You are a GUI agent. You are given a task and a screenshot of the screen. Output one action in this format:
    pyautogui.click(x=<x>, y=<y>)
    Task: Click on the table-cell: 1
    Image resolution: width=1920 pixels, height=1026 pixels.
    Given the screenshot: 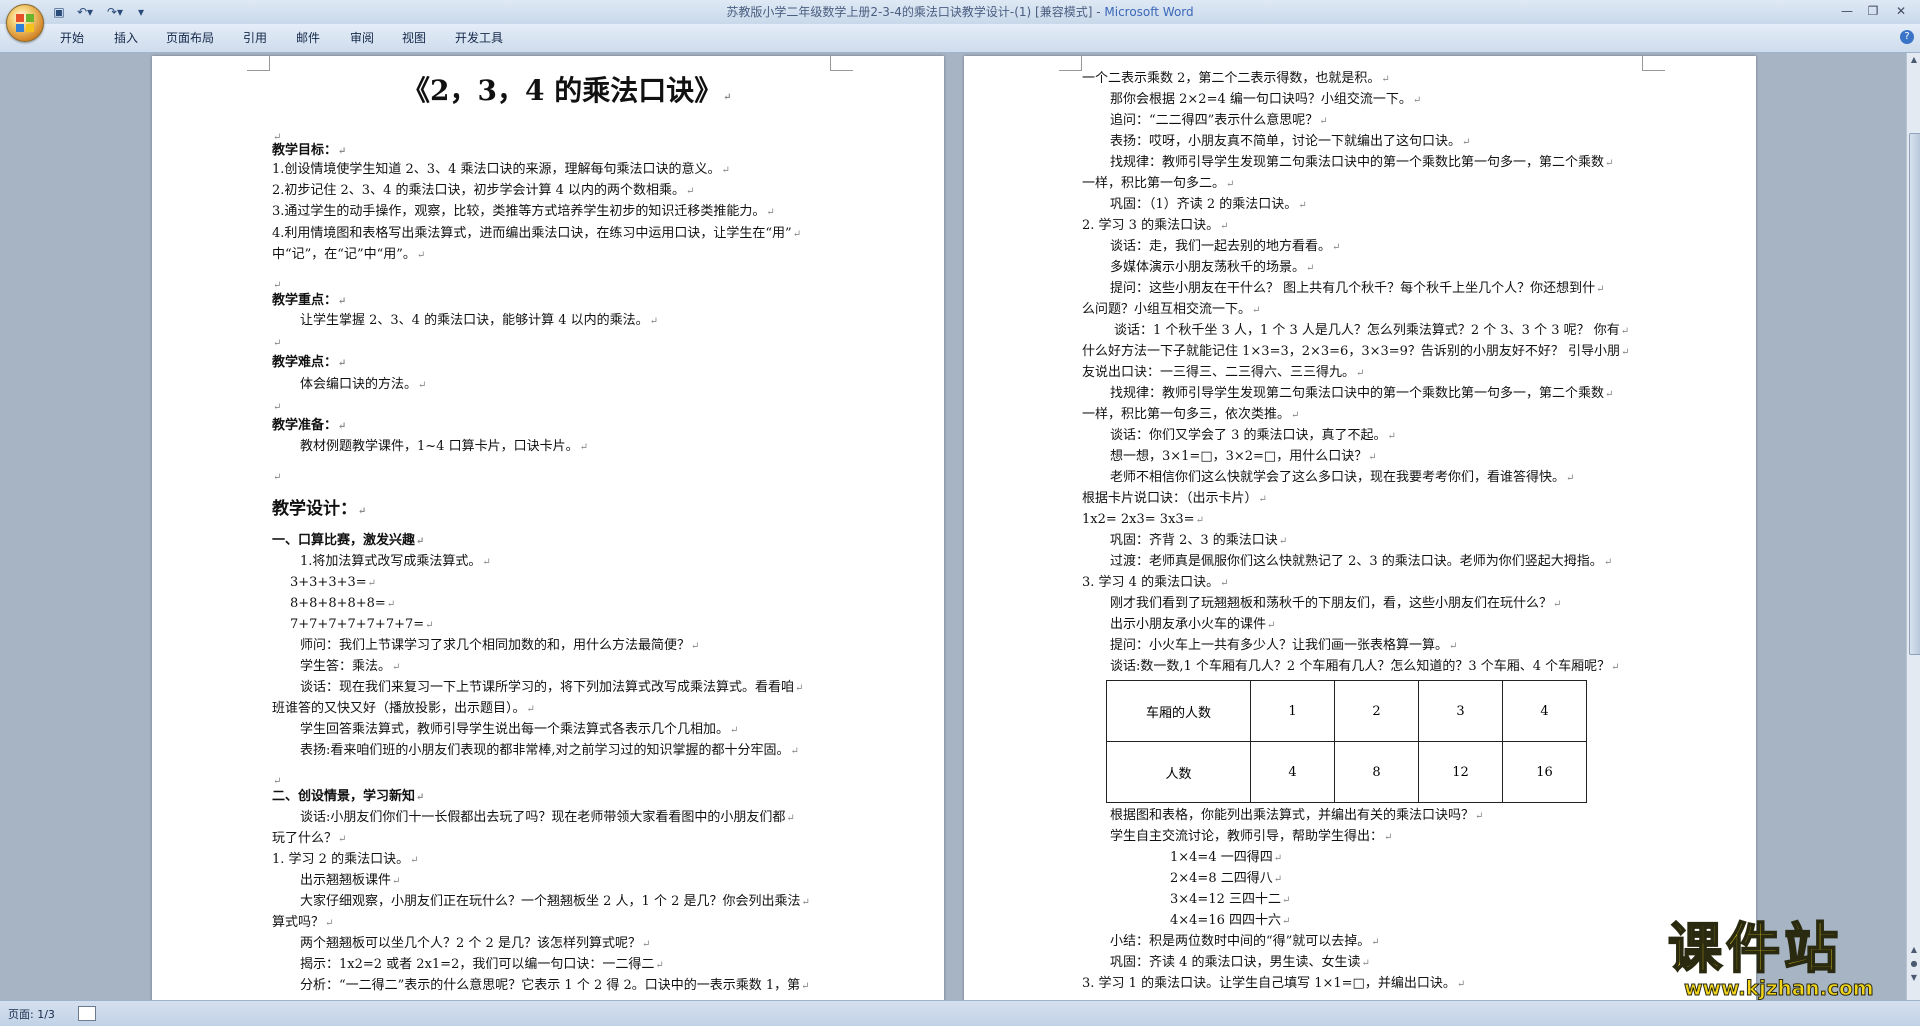 What is the action you would take?
    pyautogui.click(x=1292, y=711)
    